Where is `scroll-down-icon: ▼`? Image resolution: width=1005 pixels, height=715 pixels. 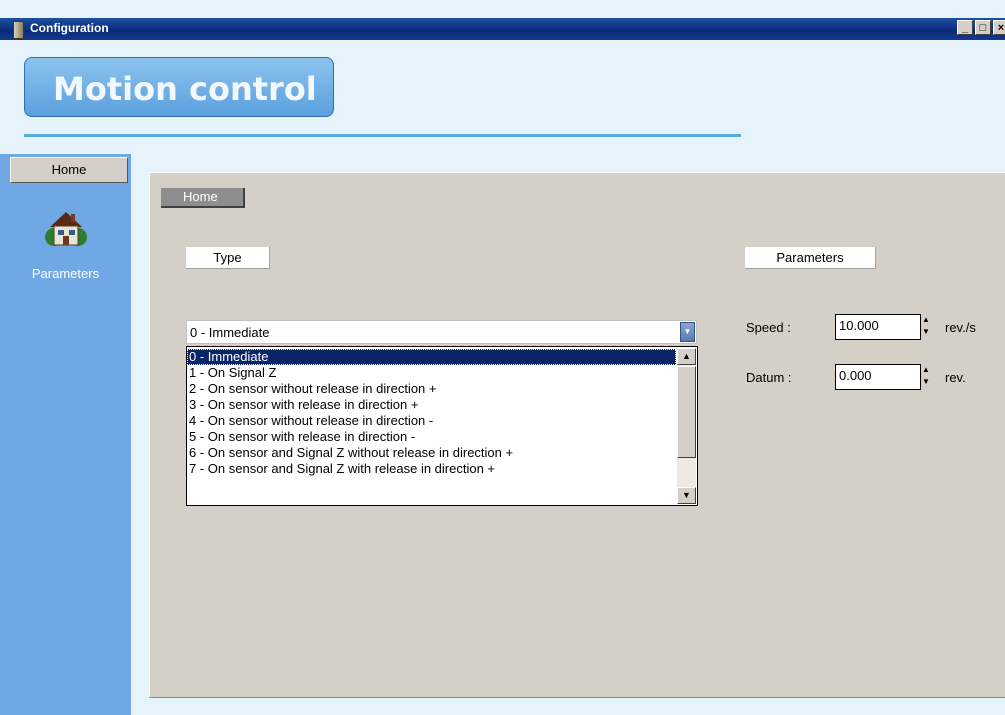 scroll-down-icon: ▼ is located at coordinates (686, 495).